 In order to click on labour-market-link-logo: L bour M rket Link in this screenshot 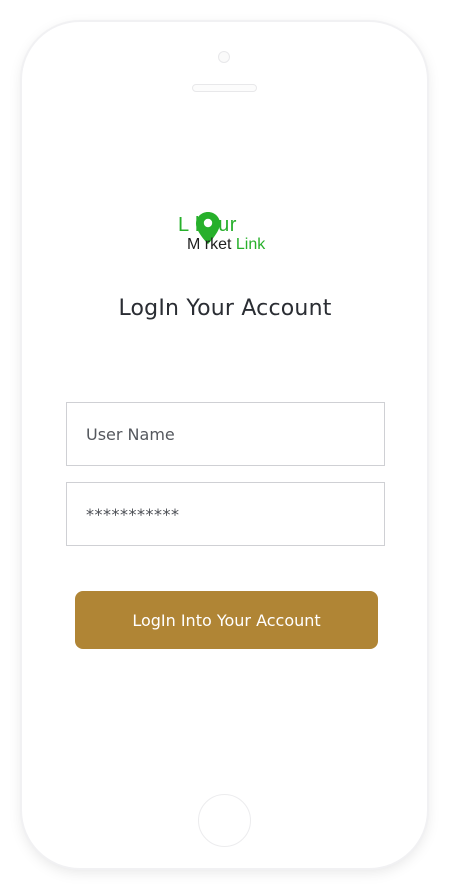, I will do `click(233, 235)`.